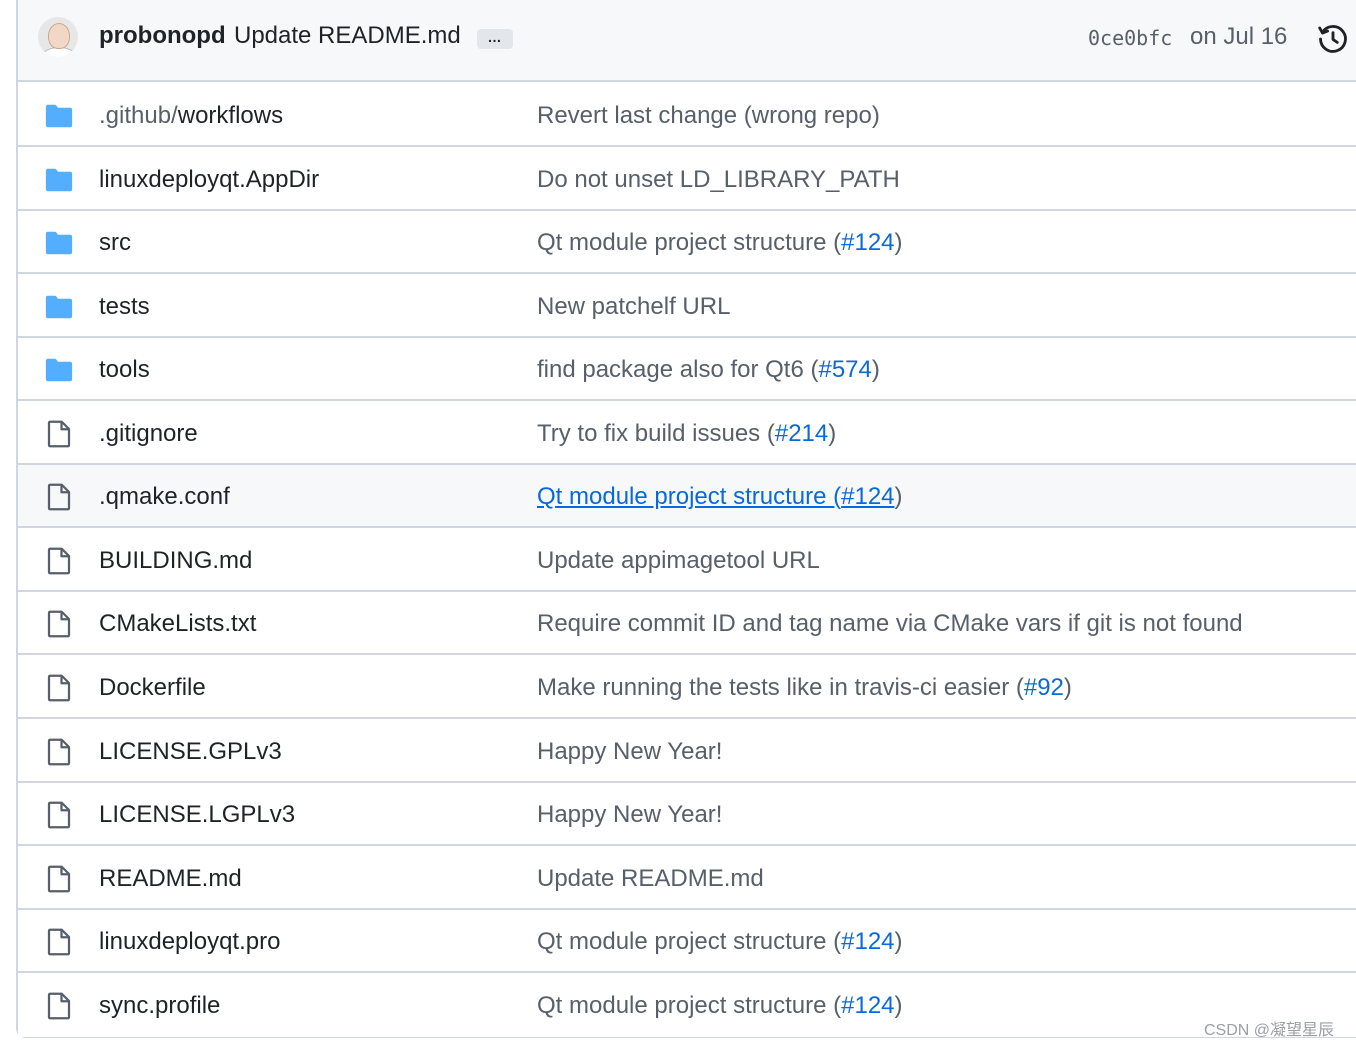  I want to click on history-icon, so click(1333, 39).